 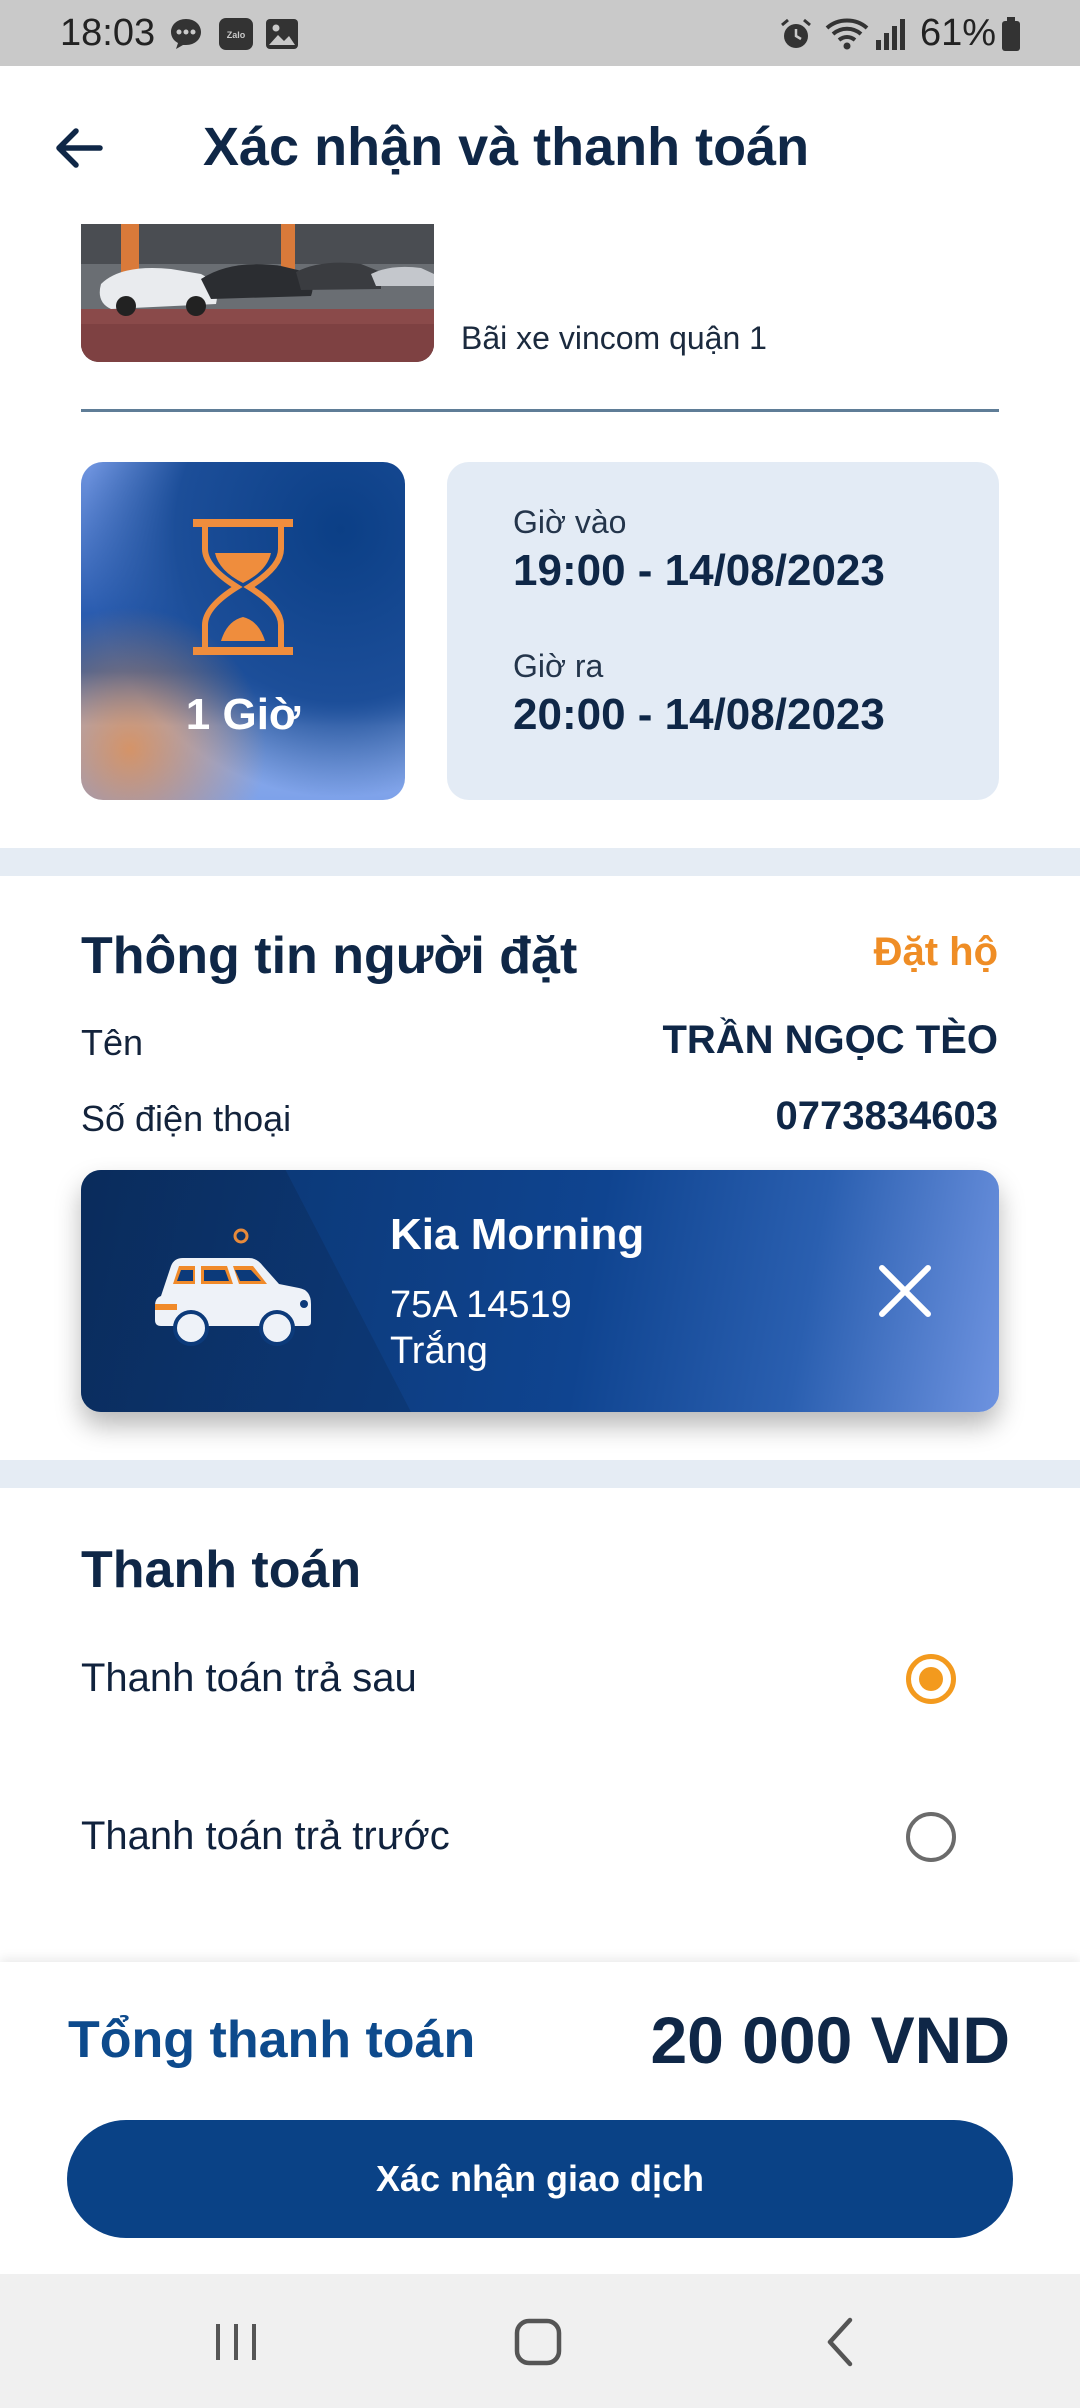 I want to click on payment-option-label: Thanh toán trả sau, so click(x=249, y=1678).